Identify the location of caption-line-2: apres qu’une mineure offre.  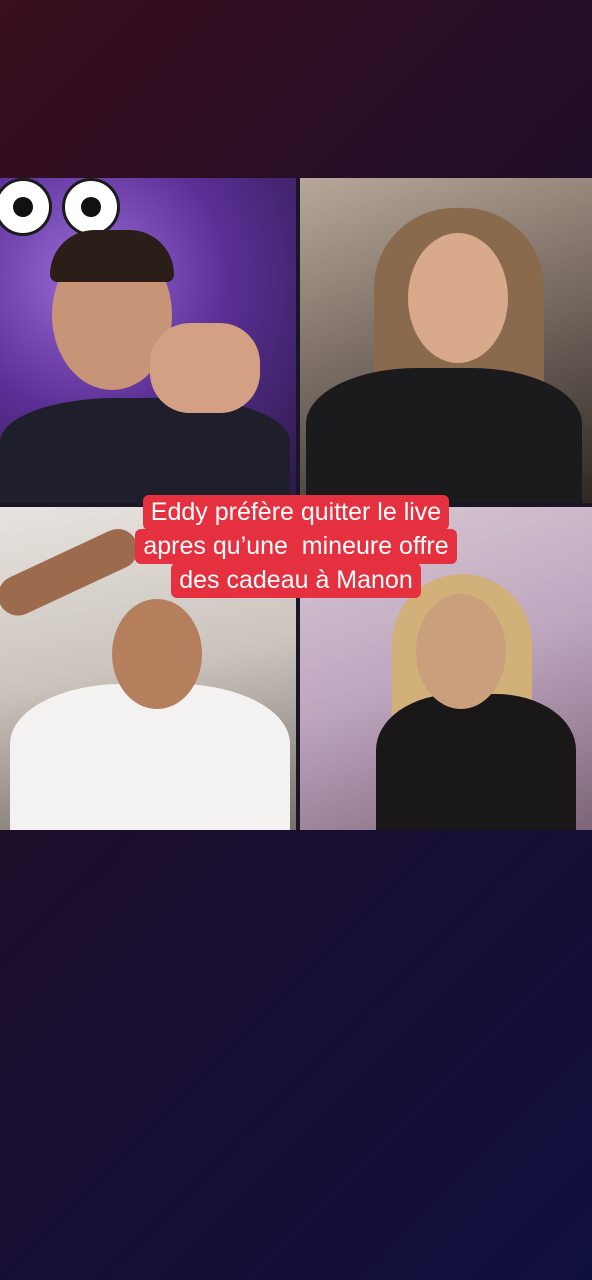
(296, 546).